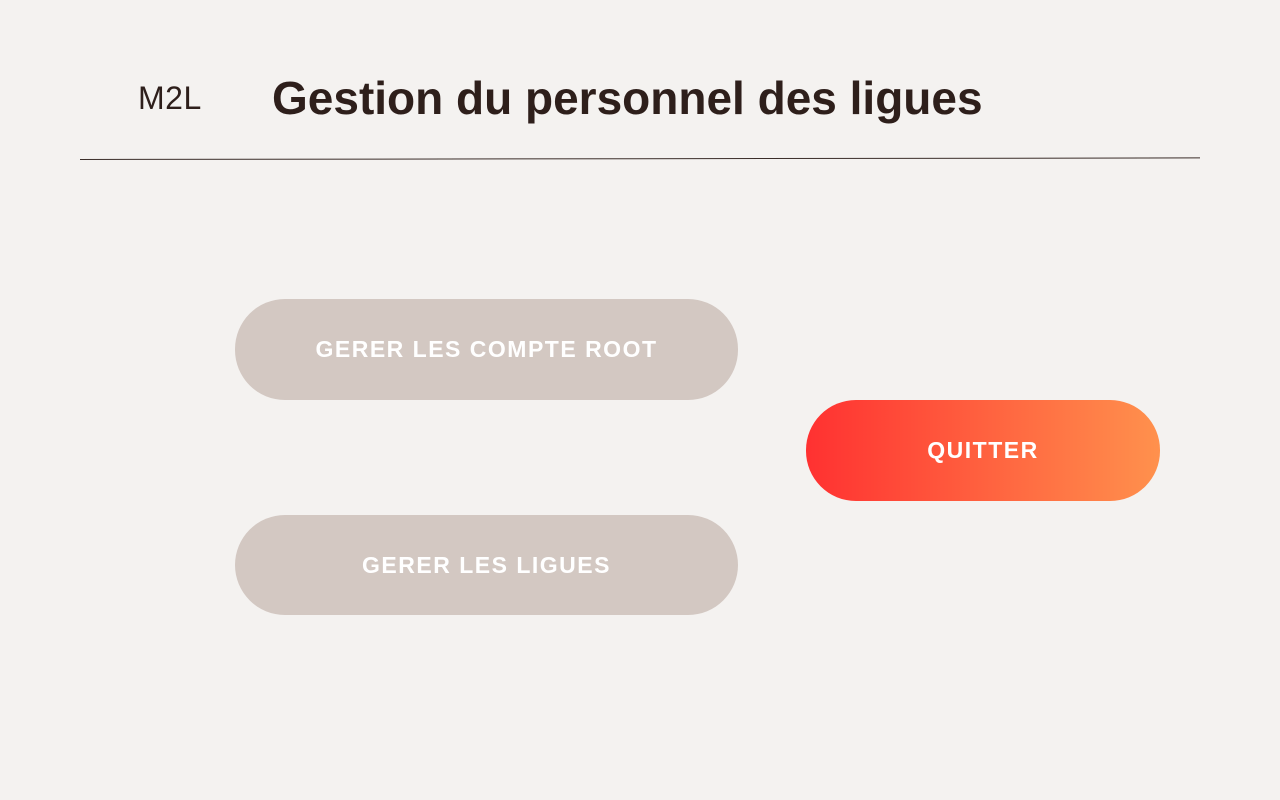 The image size is (1280, 800). What do you see at coordinates (486, 565) in the screenshot?
I see `manage-leagues-button: GERER LES LIGUES` at bounding box center [486, 565].